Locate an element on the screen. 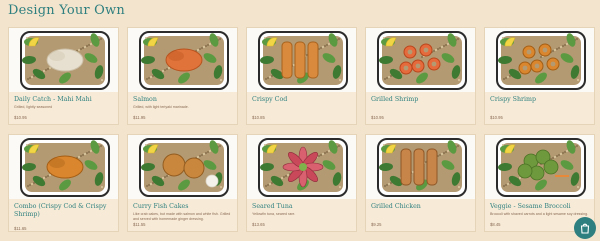 The height and width of the screenshot is (241, 600). dish-name: Crispy Cod is located at coordinates (270, 99).